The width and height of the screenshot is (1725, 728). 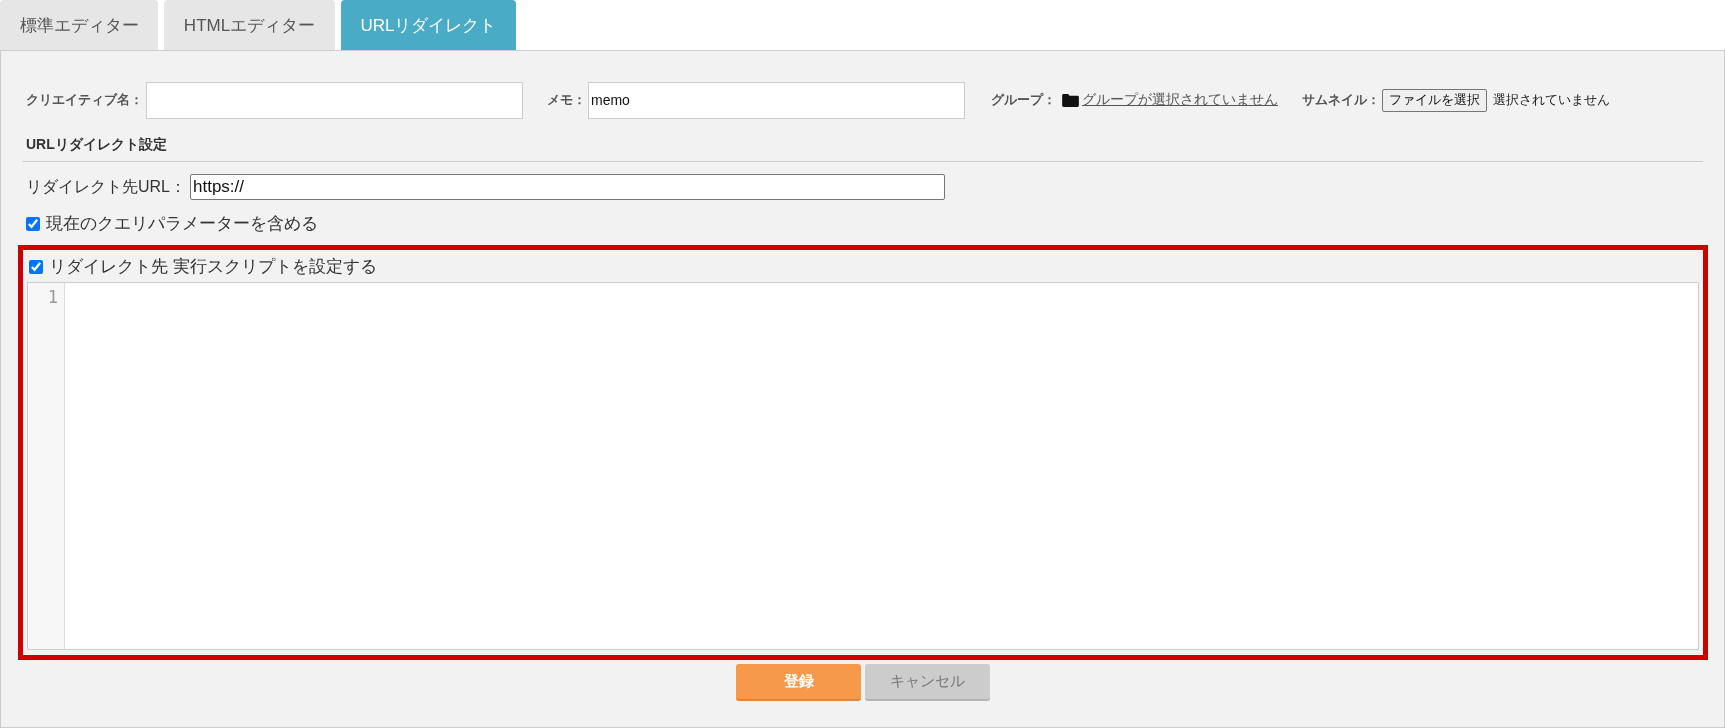 What do you see at coordinates (1551, 100) in the screenshot?
I see `file-status-text: 選択されていません` at bounding box center [1551, 100].